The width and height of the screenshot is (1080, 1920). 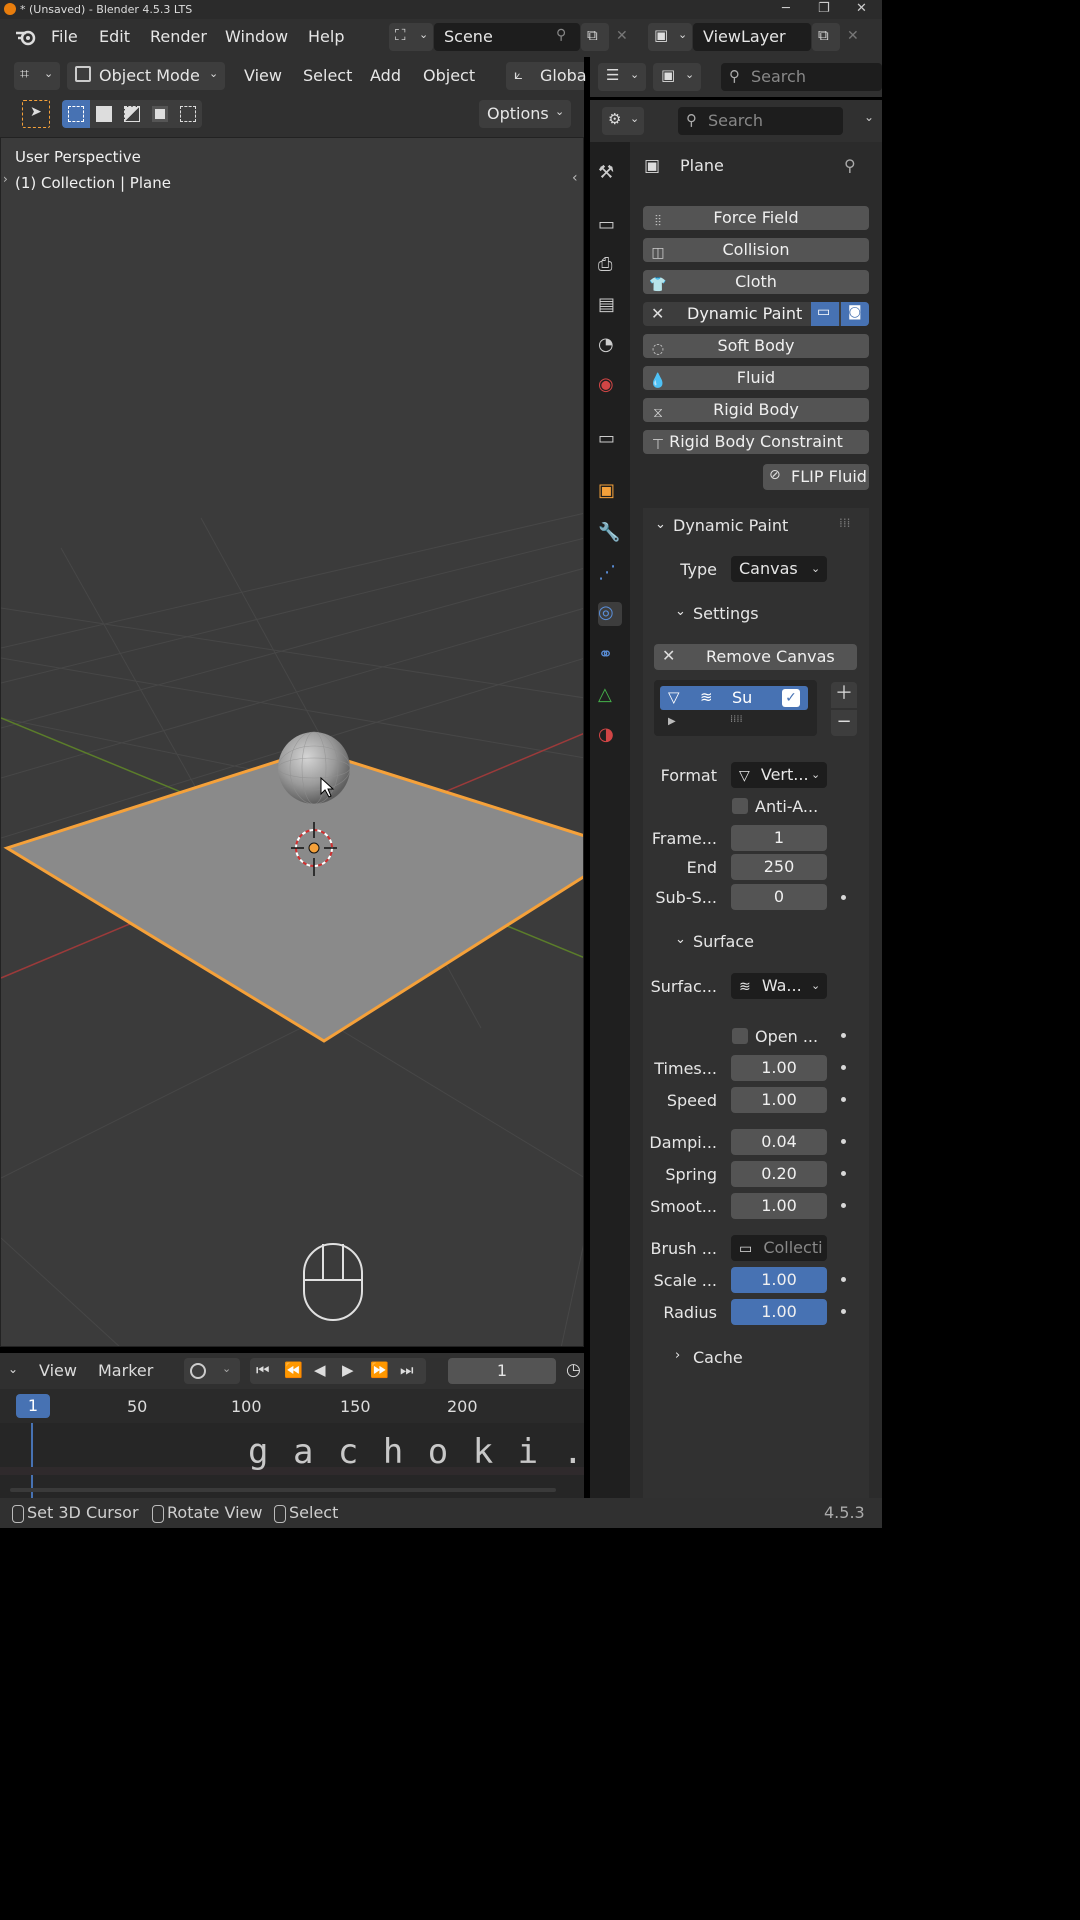 What do you see at coordinates (178, 36) in the screenshot?
I see `menu-render: Render` at bounding box center [178, 36].